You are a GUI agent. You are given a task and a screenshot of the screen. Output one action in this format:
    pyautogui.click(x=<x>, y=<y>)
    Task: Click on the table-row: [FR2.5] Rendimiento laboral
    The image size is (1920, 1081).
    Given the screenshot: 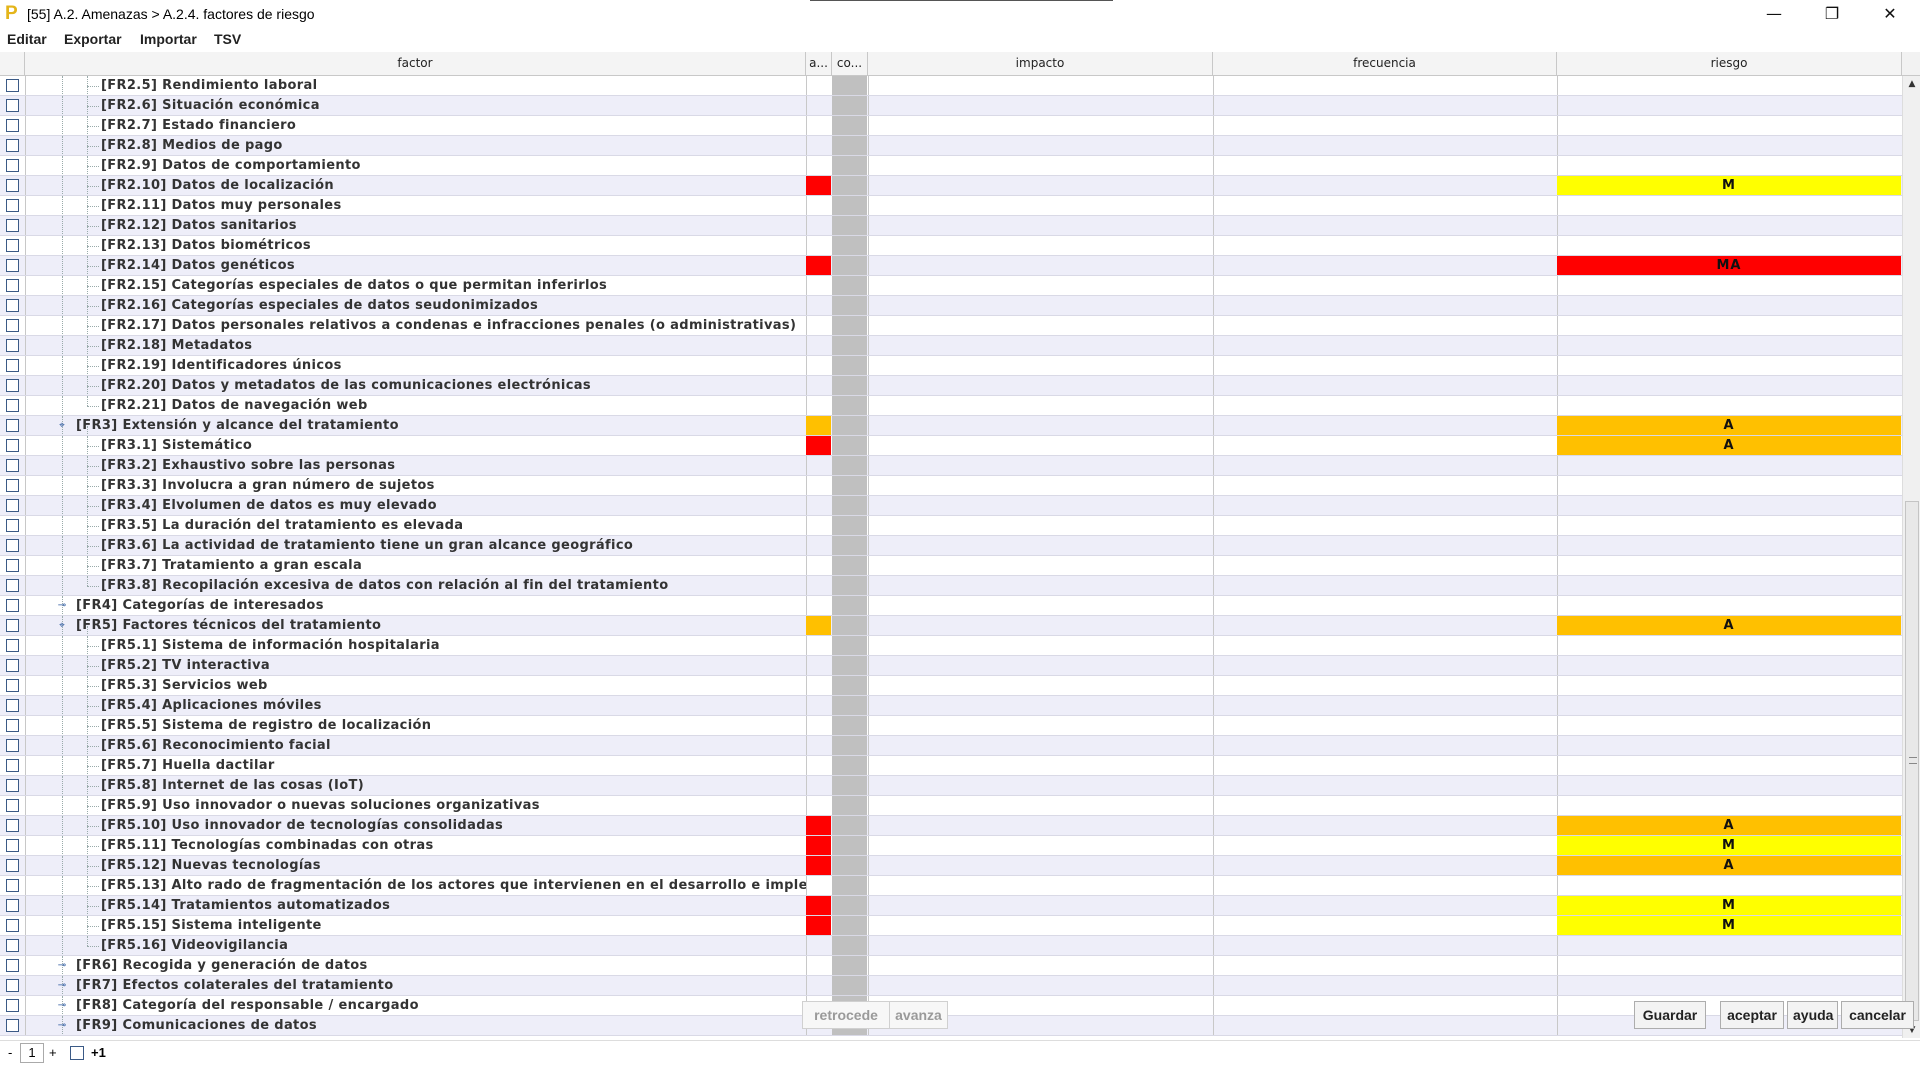 What is the action you would take?
    pyautogui.click(x=951, y=86)
    